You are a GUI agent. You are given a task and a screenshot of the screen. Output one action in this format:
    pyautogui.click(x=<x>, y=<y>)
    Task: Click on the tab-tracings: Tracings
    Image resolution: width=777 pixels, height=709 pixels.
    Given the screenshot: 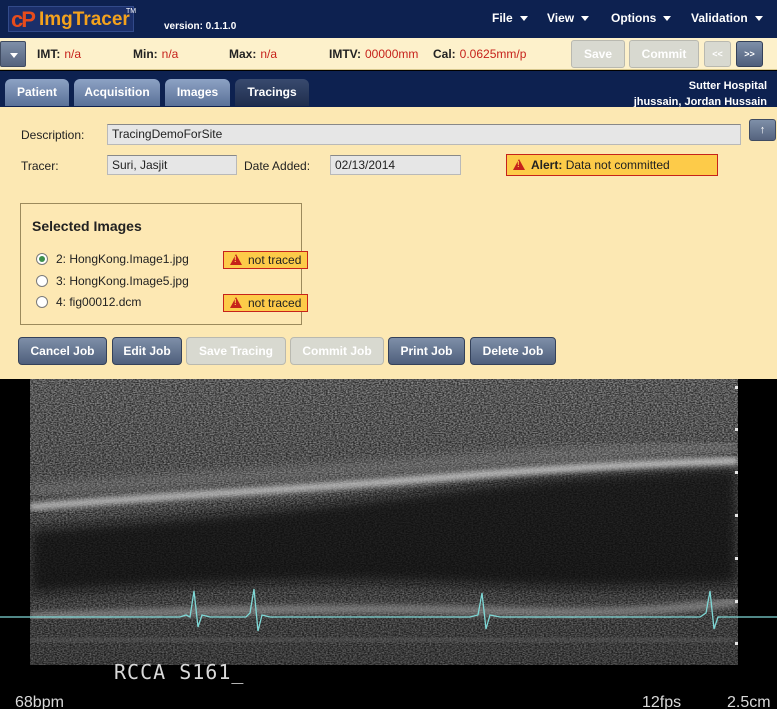 What is the action you would take?
    pyautogui.click(x=272, y=92)
    